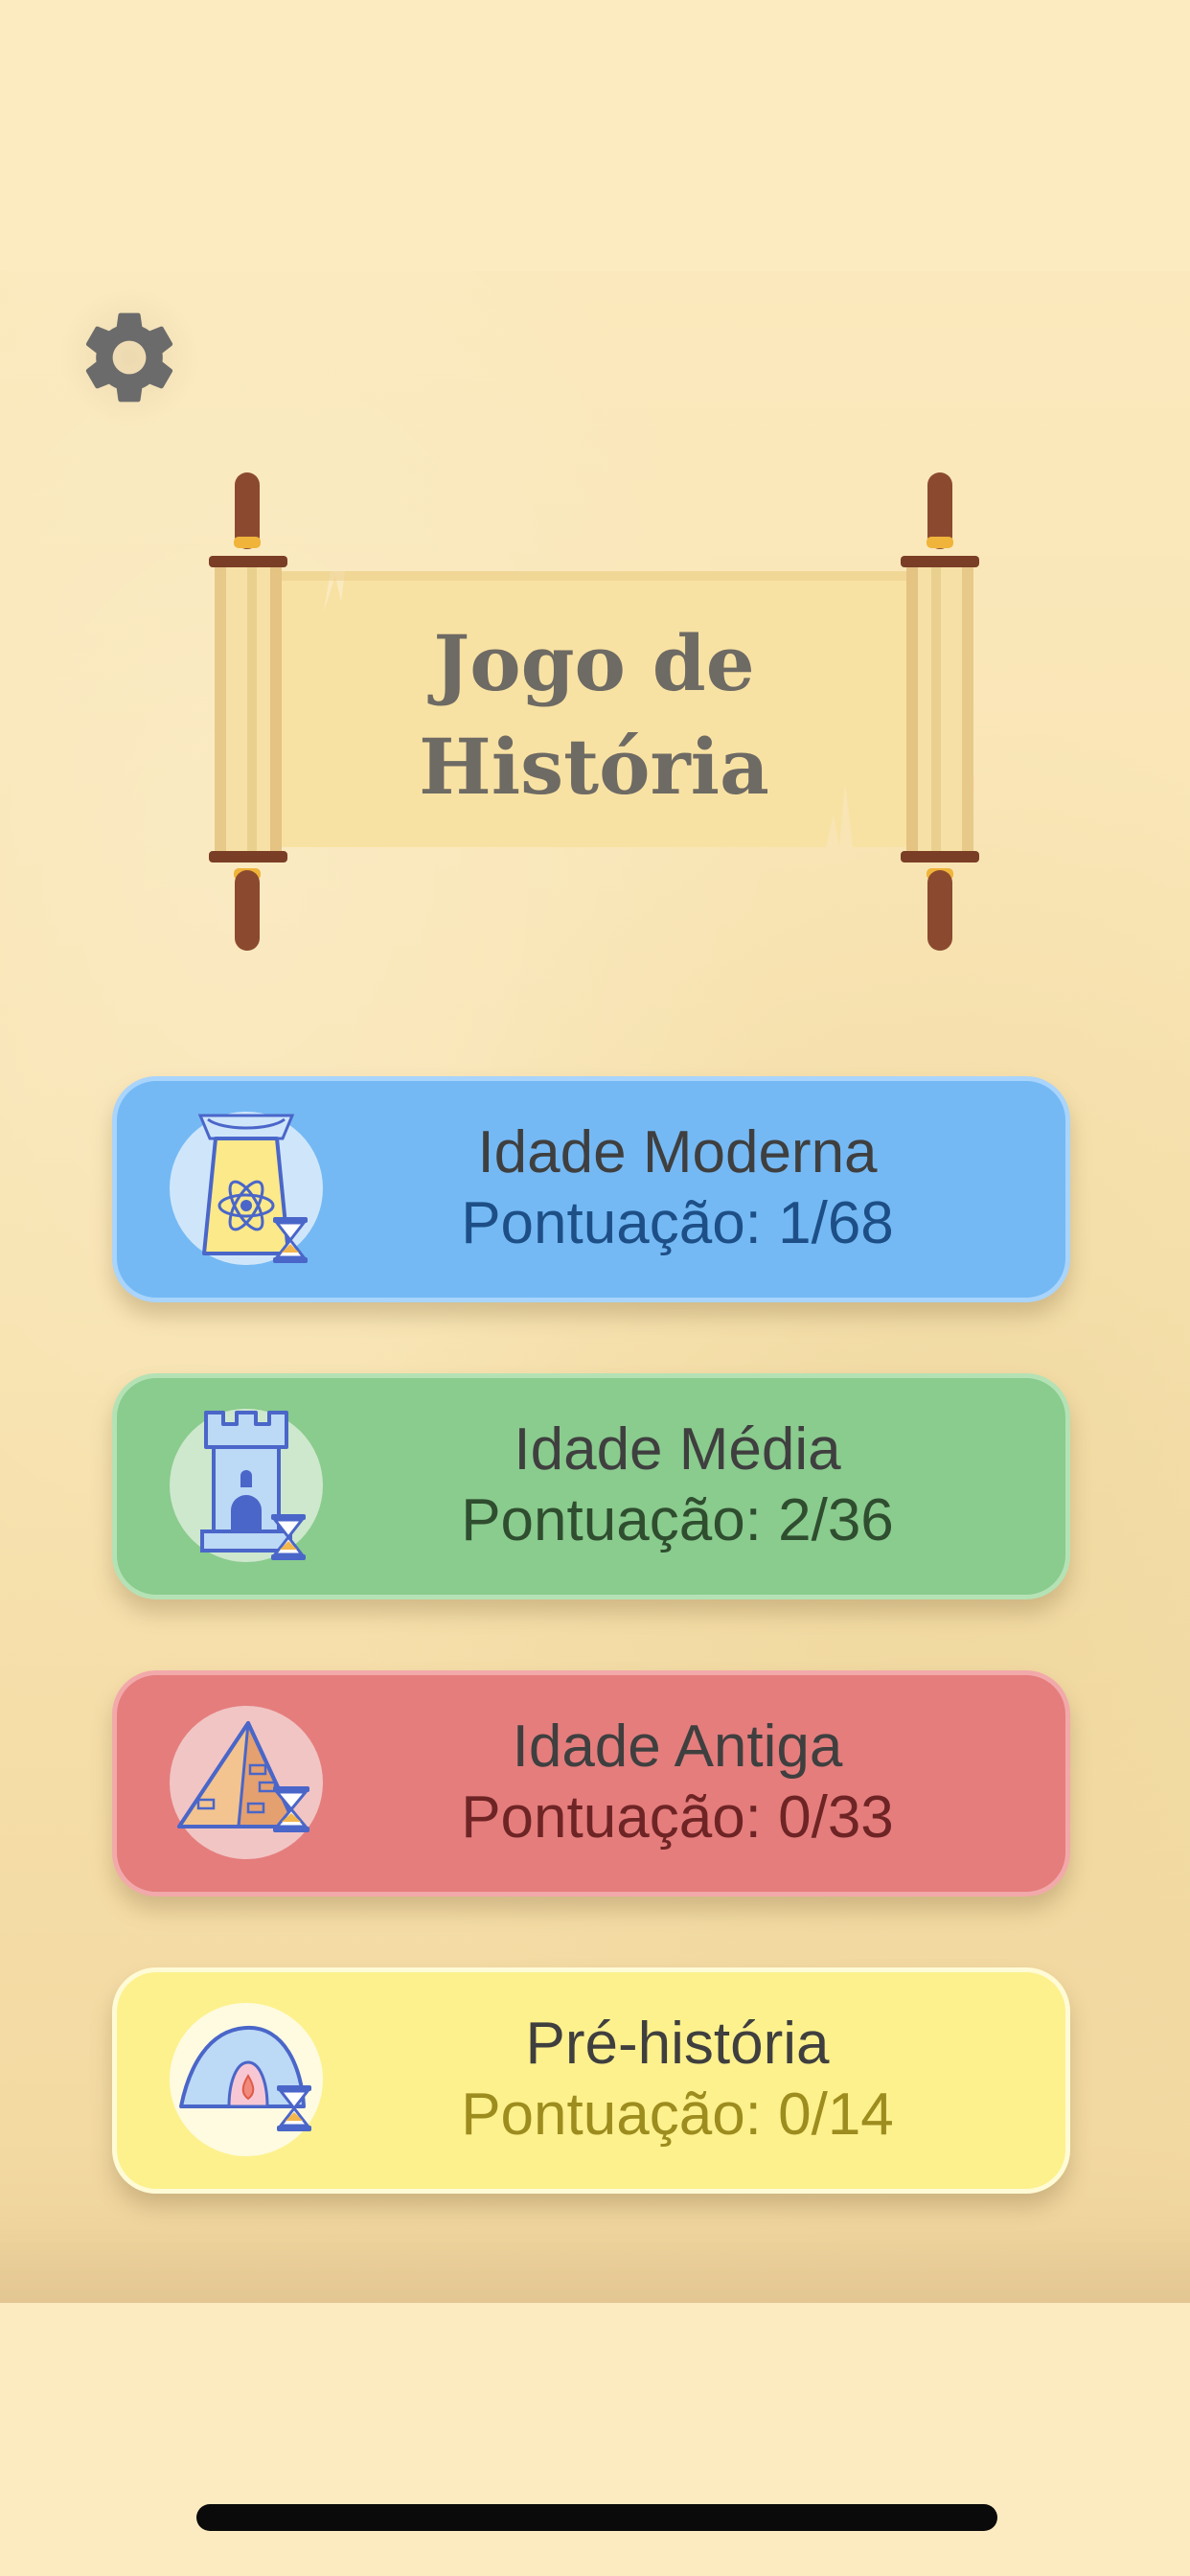 The image size is (1190, 2576). What do you see at coordinates (594, 767) in the screenshot?
I see `app-title-line2: História` at bounding box center [594, 767].